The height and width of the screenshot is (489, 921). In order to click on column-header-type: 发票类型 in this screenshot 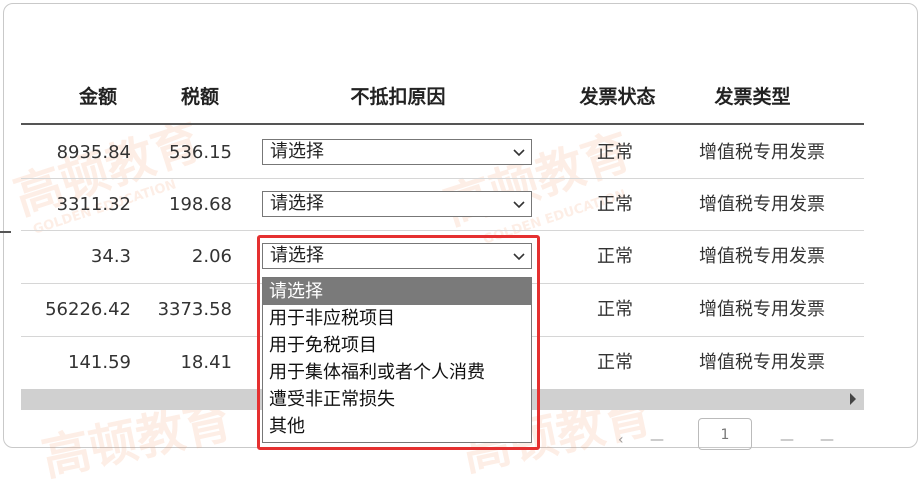, I will do `click(752, 97)`.